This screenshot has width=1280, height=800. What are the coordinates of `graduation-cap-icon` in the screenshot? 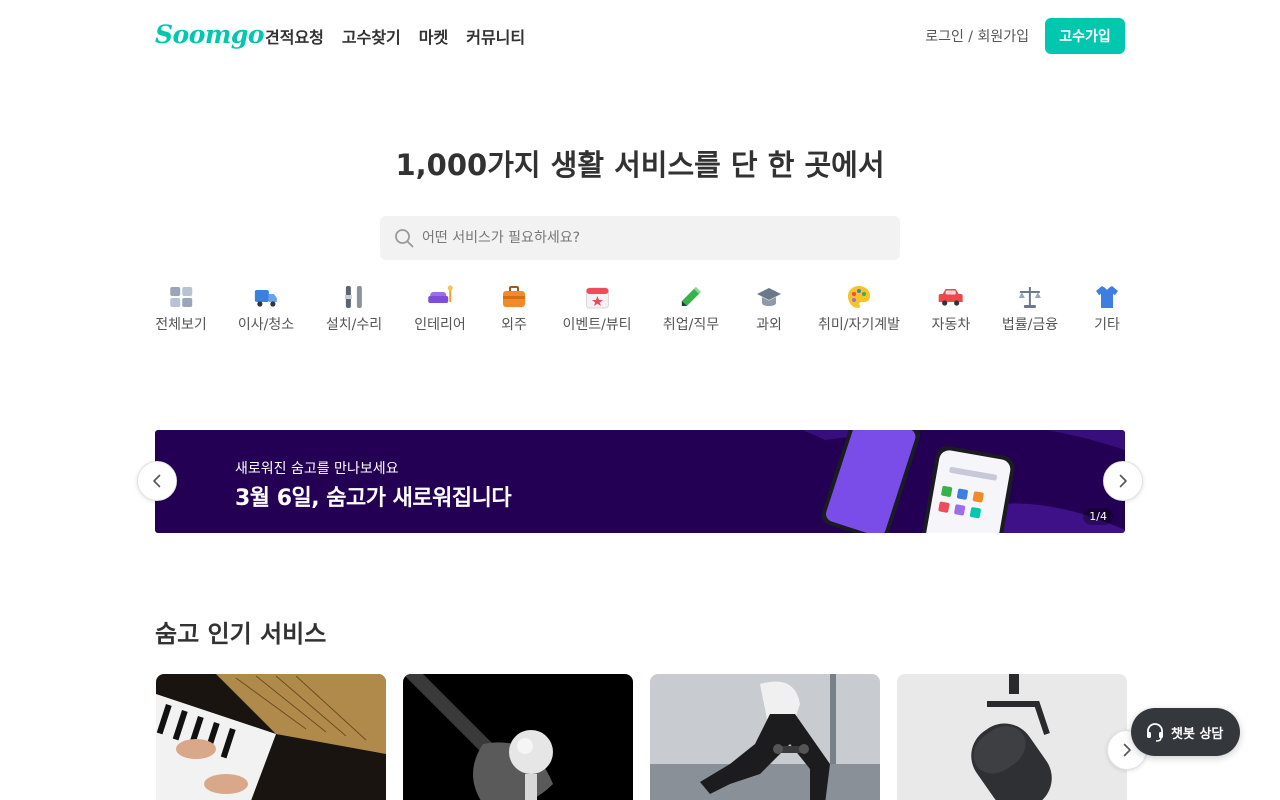 It's located at (769, 297).